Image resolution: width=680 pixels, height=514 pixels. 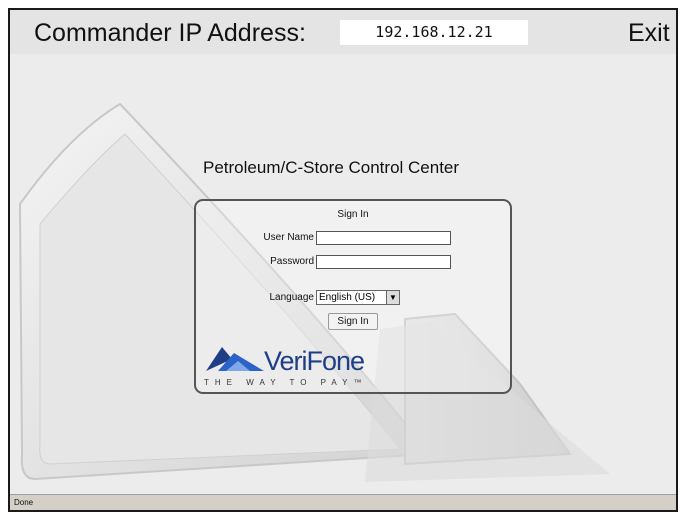 I want to click on password-field, so click(x=383, y=262).